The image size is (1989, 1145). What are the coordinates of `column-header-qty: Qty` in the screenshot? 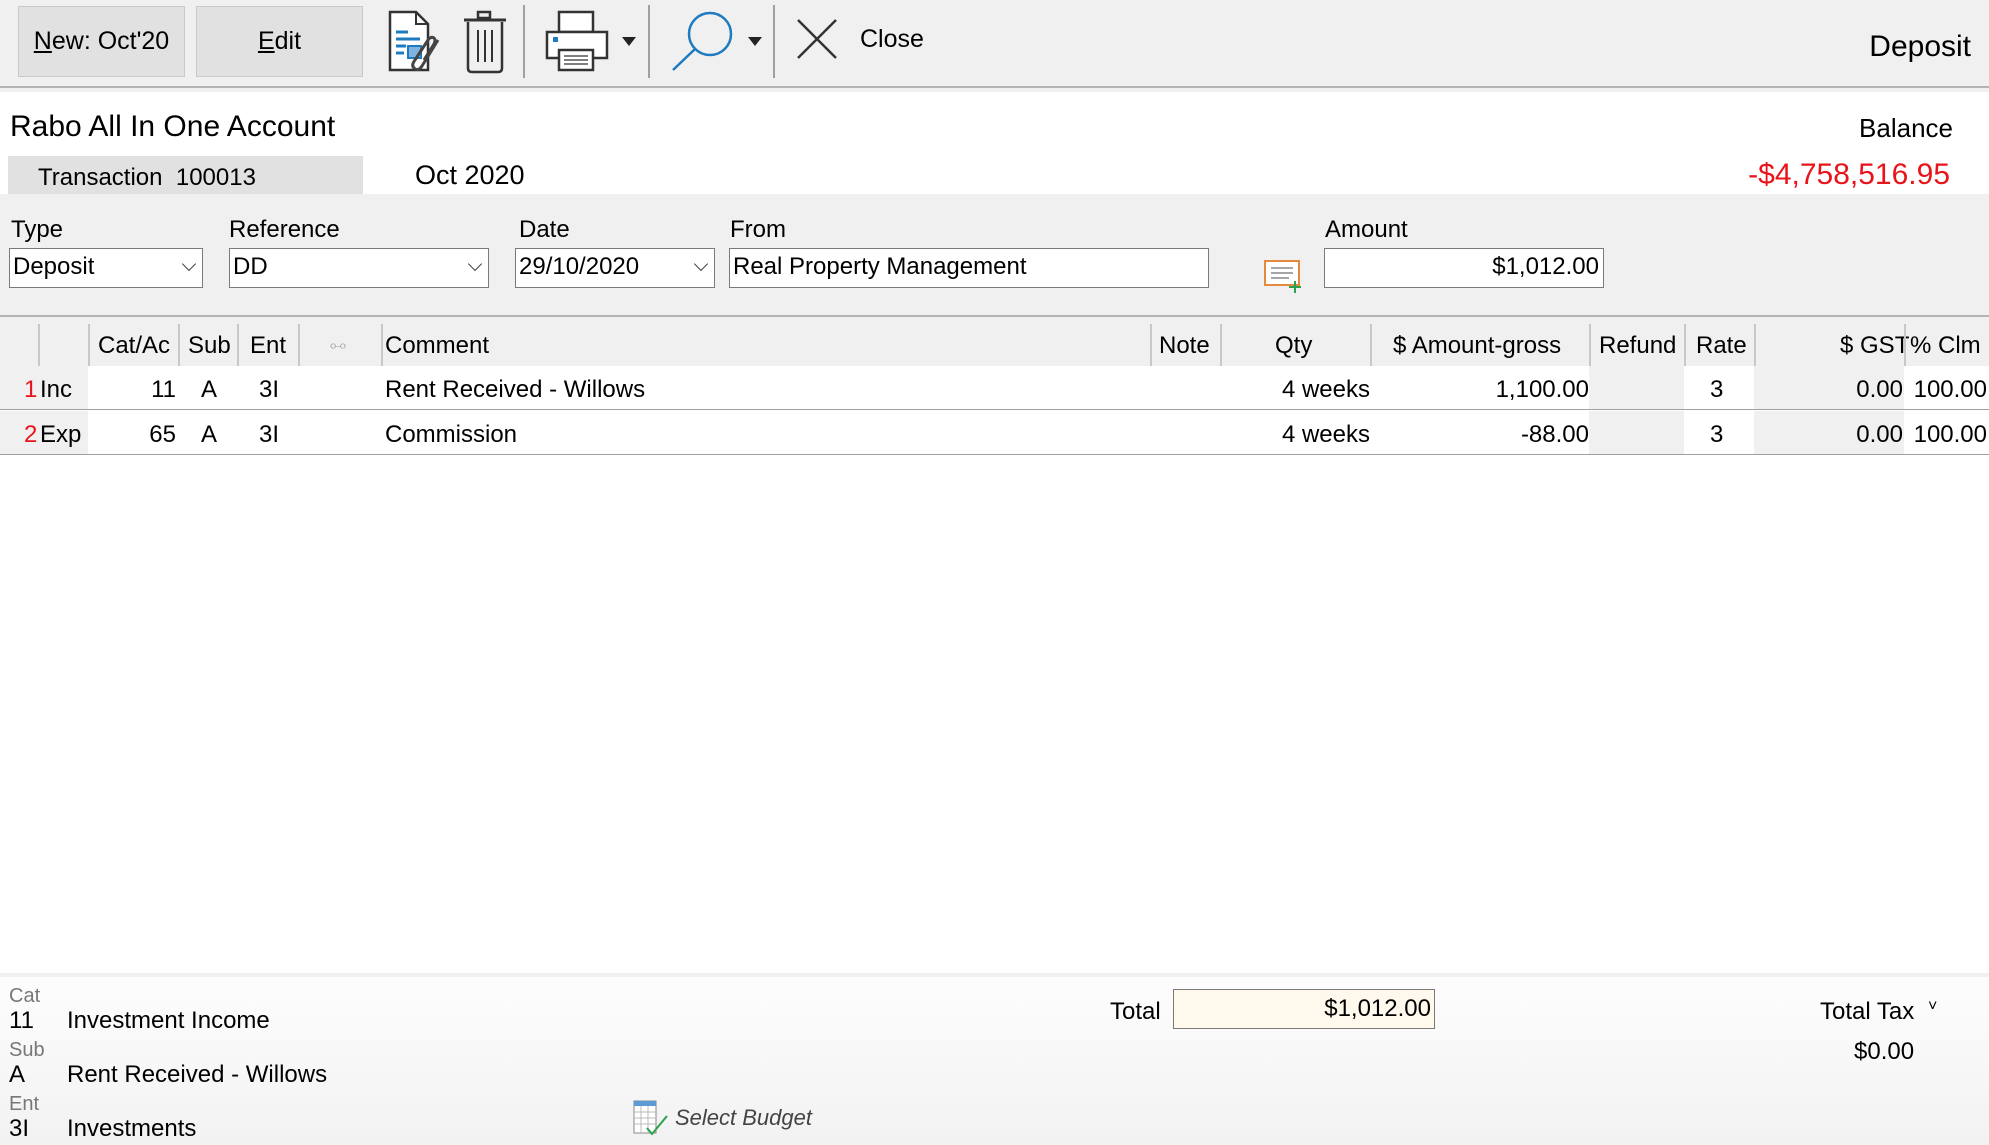 It's located at (1293, 344).